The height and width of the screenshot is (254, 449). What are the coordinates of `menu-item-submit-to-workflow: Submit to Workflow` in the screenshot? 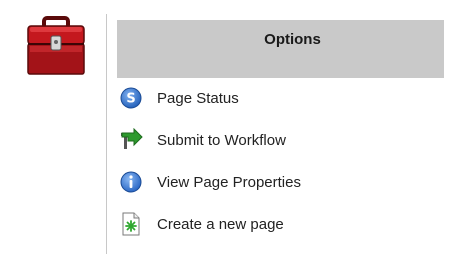 It's located at (279, 140).